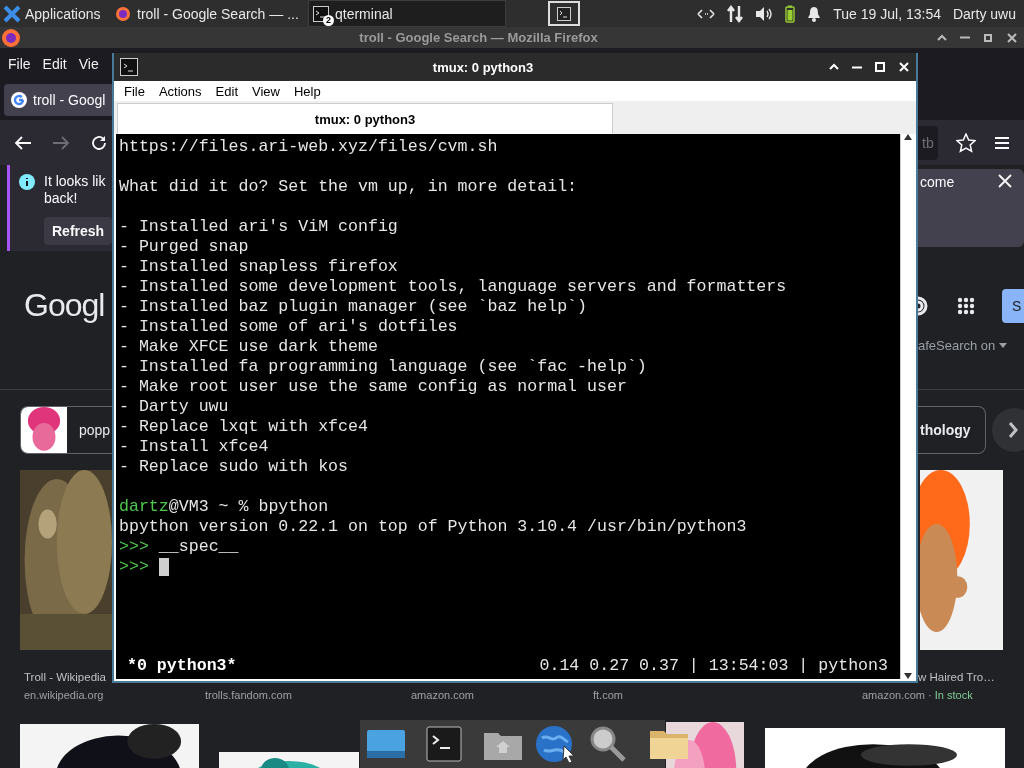 The width and height of the screenshot is (1024, 768). Describe the element at coordinates (1001, 142) in the screenshot. I see `menu-icon` at that location.